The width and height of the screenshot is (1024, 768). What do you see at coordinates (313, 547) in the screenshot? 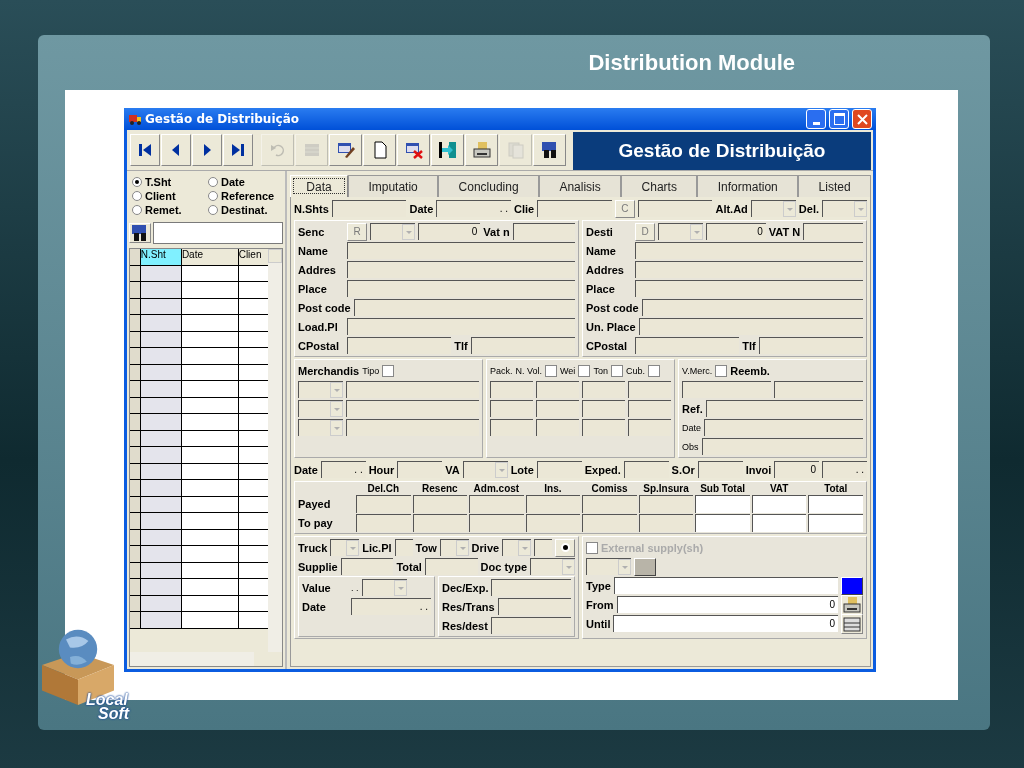
I see `field-label: Truck` at bounding box center [313, 547].